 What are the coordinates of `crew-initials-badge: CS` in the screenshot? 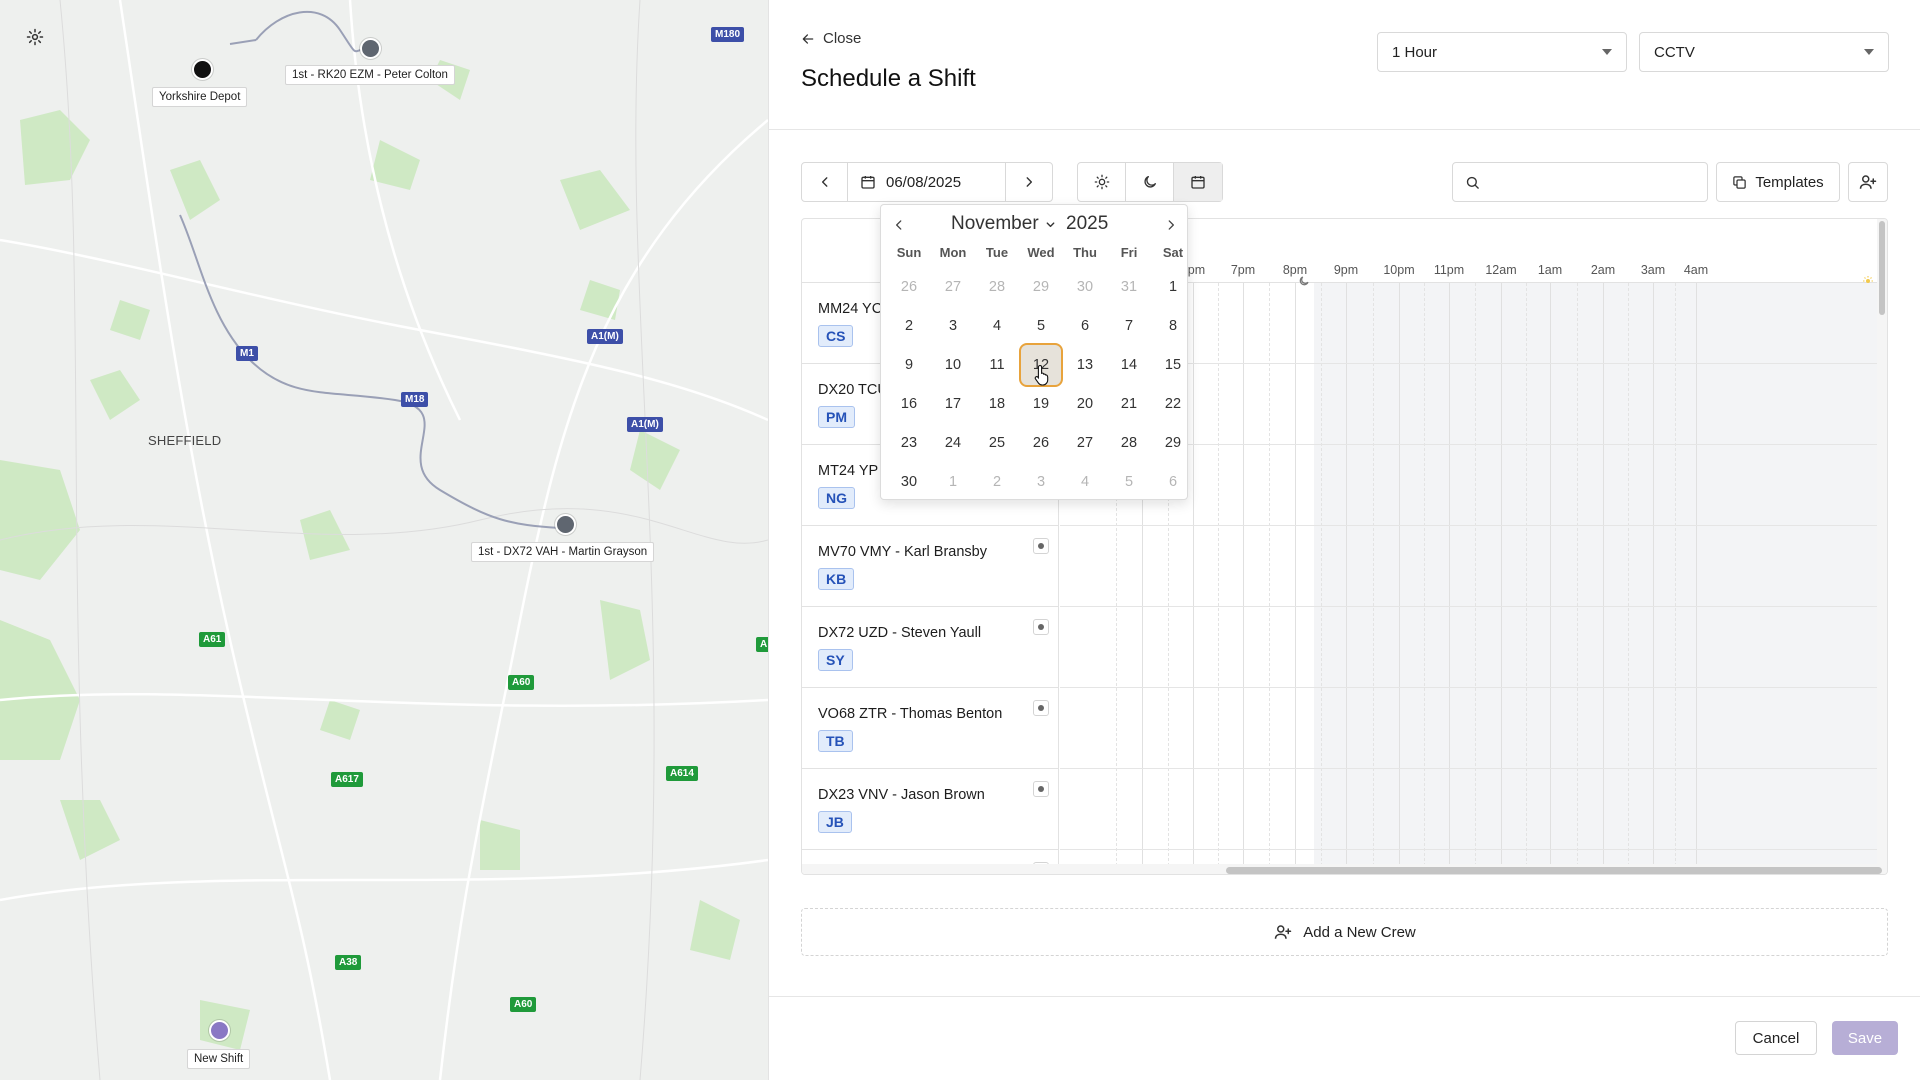 It's located at (836, 336).